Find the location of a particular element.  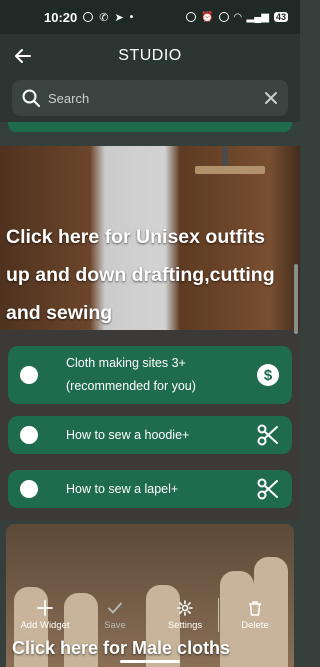

hotspot-icon is located at coordinates (223, 17).